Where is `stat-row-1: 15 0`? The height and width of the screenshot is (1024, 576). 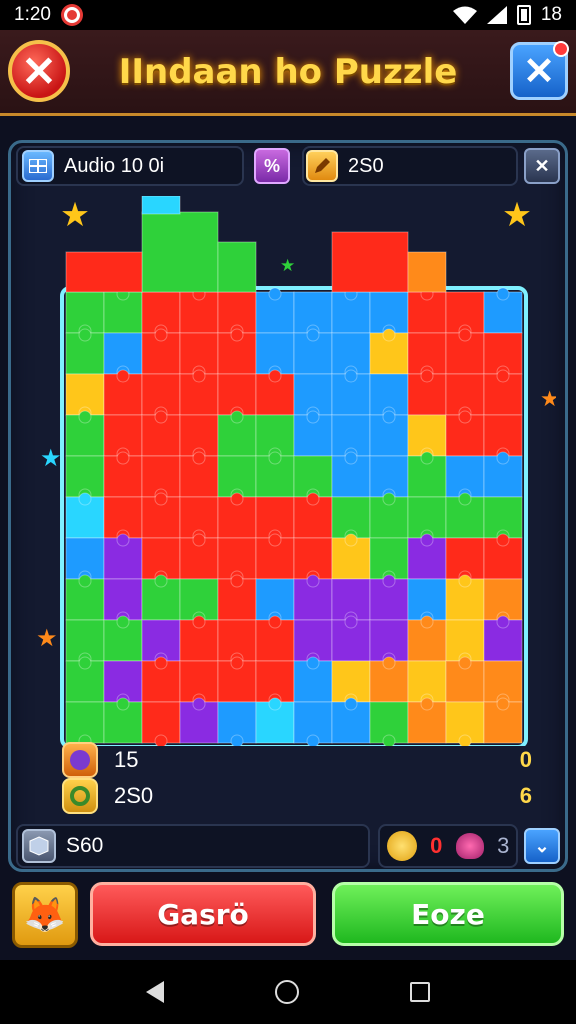
stat-row-1: 15 0 is located at coordinates (297, 760).